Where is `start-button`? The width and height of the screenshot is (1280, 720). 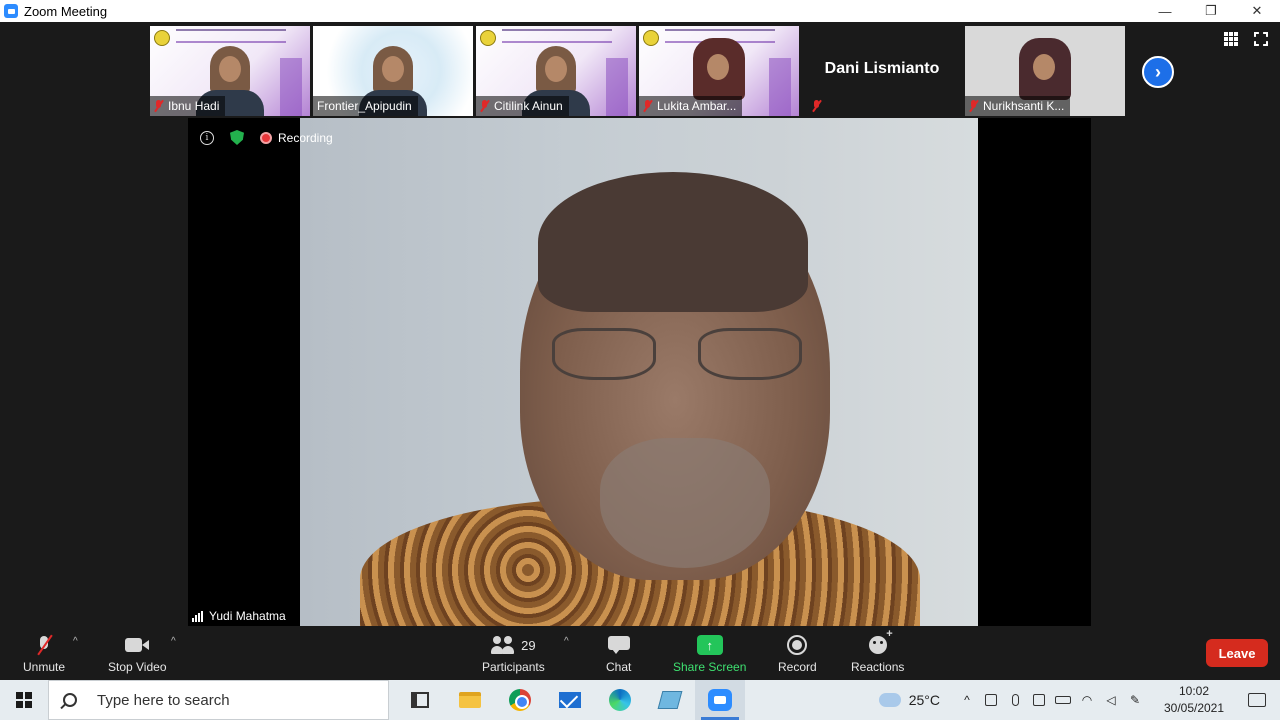
start-button is located at coordinates (24, 700).